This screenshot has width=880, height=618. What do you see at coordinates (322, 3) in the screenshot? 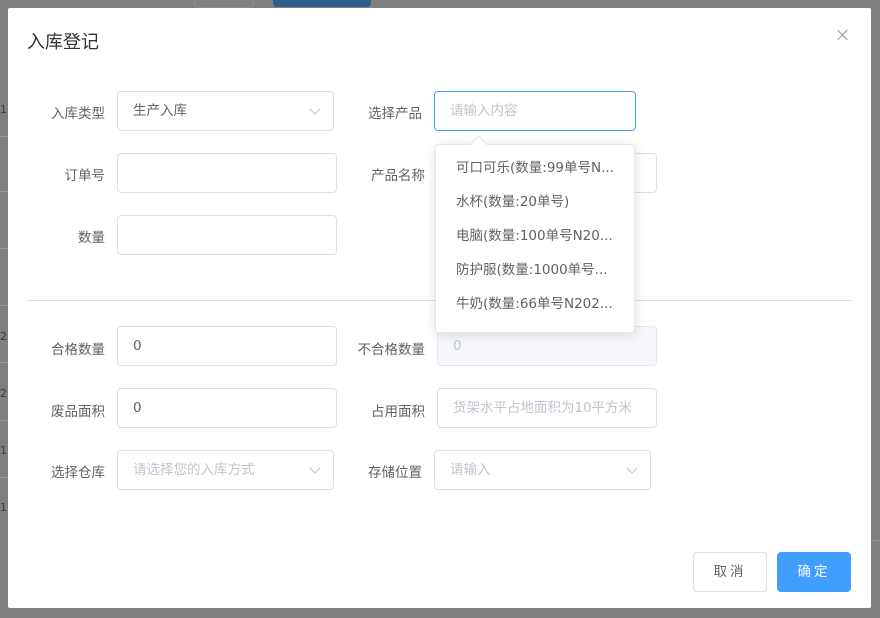
I see `backdrop-new-button` at bounding box center [322, 3].